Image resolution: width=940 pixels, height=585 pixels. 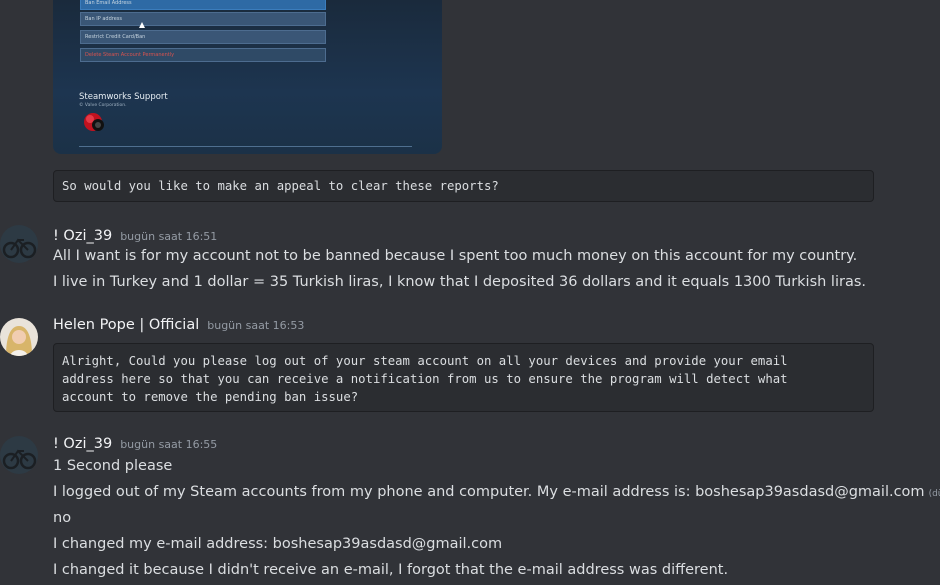 I want to click on person-avatar-icon, so click(x=19, y=337).